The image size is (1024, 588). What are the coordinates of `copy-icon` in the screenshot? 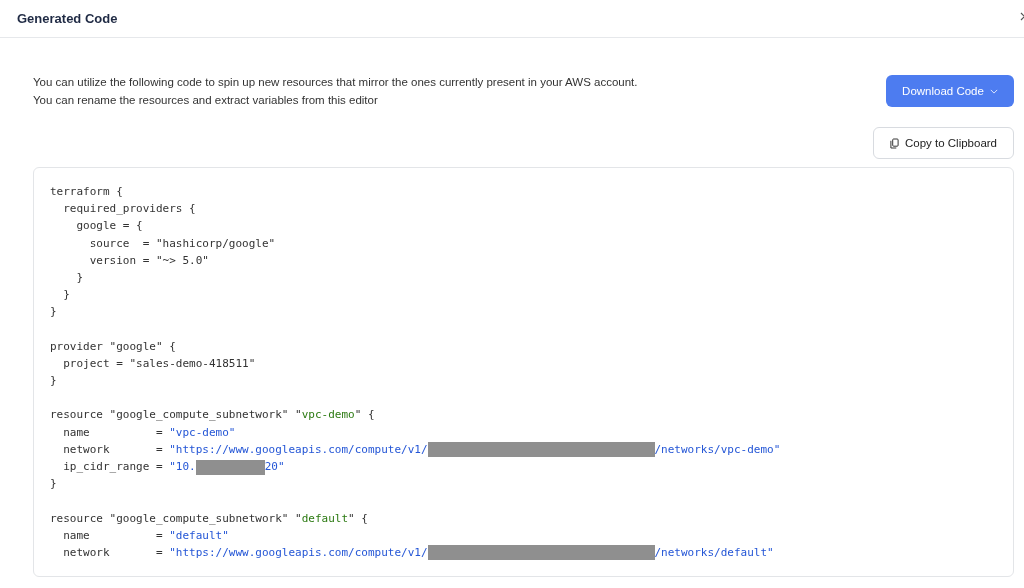 It's located at (894, 143).